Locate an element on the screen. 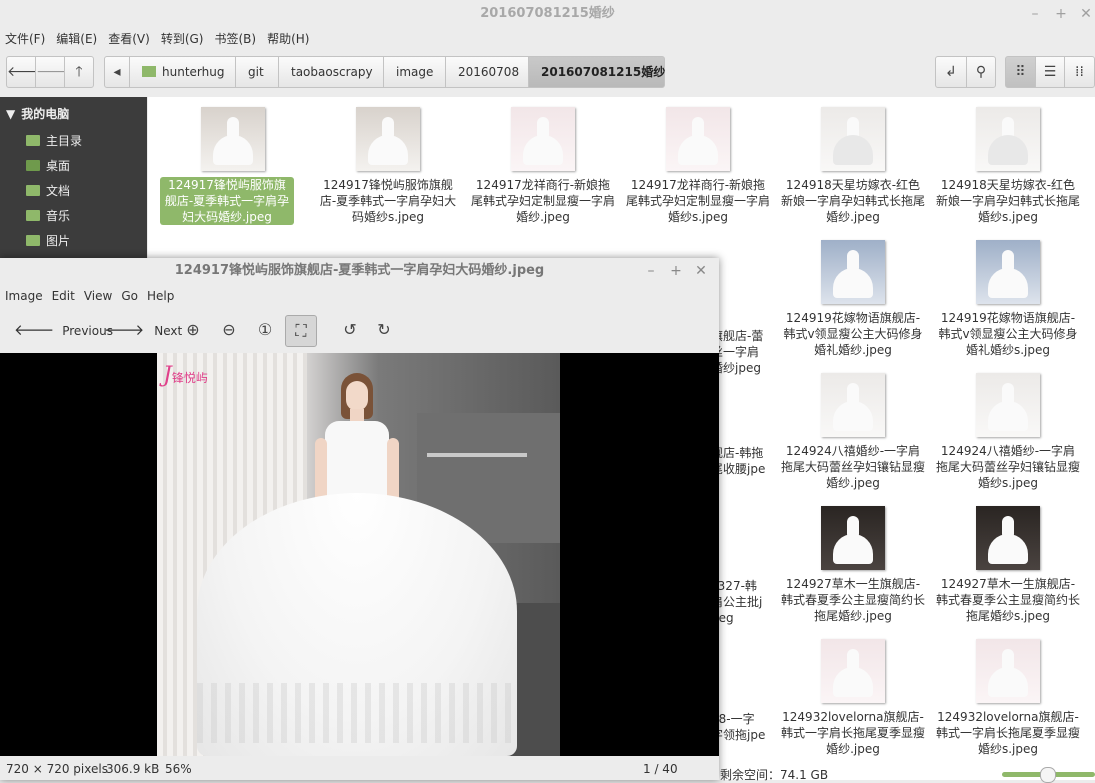 Image resolution: width=1095 pixels, height=783 pixels. best-fit-button: ⛶ is located at coordinates (301, 331).